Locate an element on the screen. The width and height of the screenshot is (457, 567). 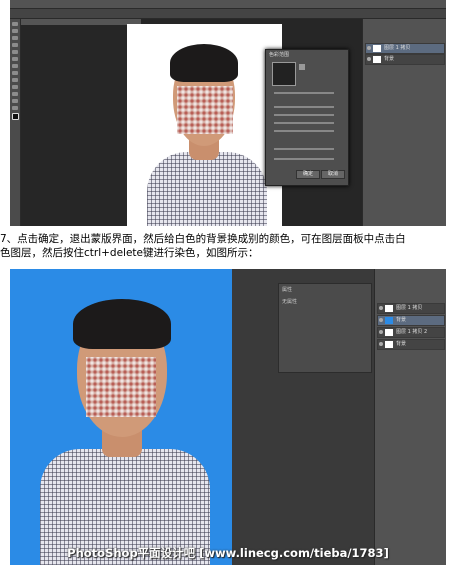
move-icon is located at coordinates (15, 24).